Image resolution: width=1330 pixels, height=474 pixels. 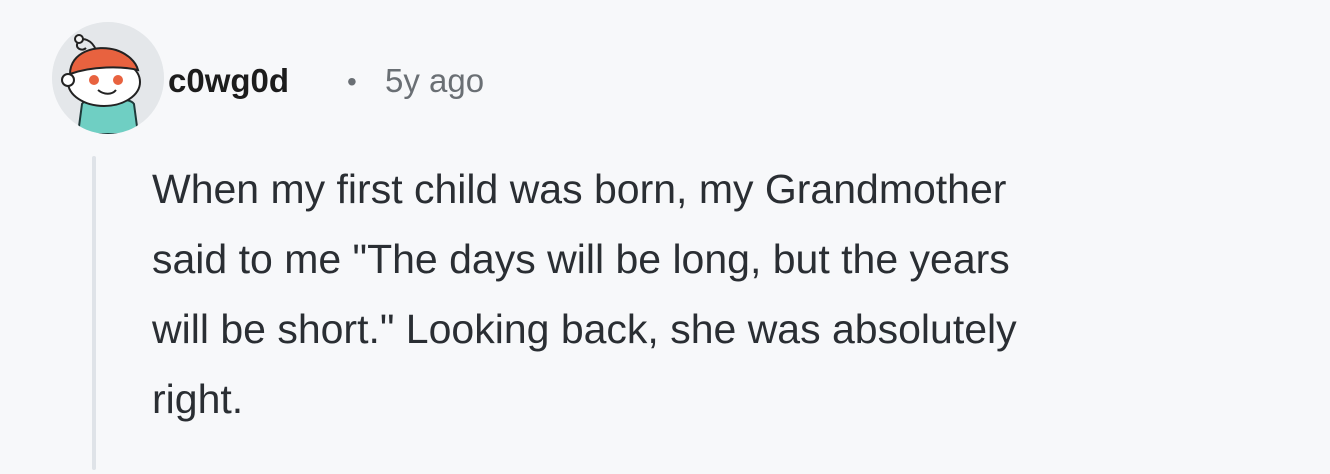 I want to click on comment-body-line: right., so click(x=198, y=399).